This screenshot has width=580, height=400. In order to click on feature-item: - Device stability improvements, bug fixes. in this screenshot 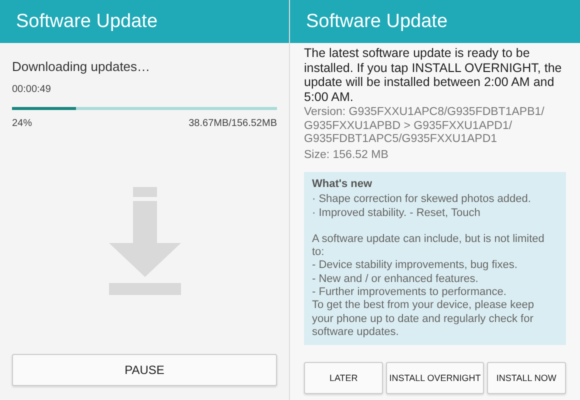, I will do `click(415, 266)`.